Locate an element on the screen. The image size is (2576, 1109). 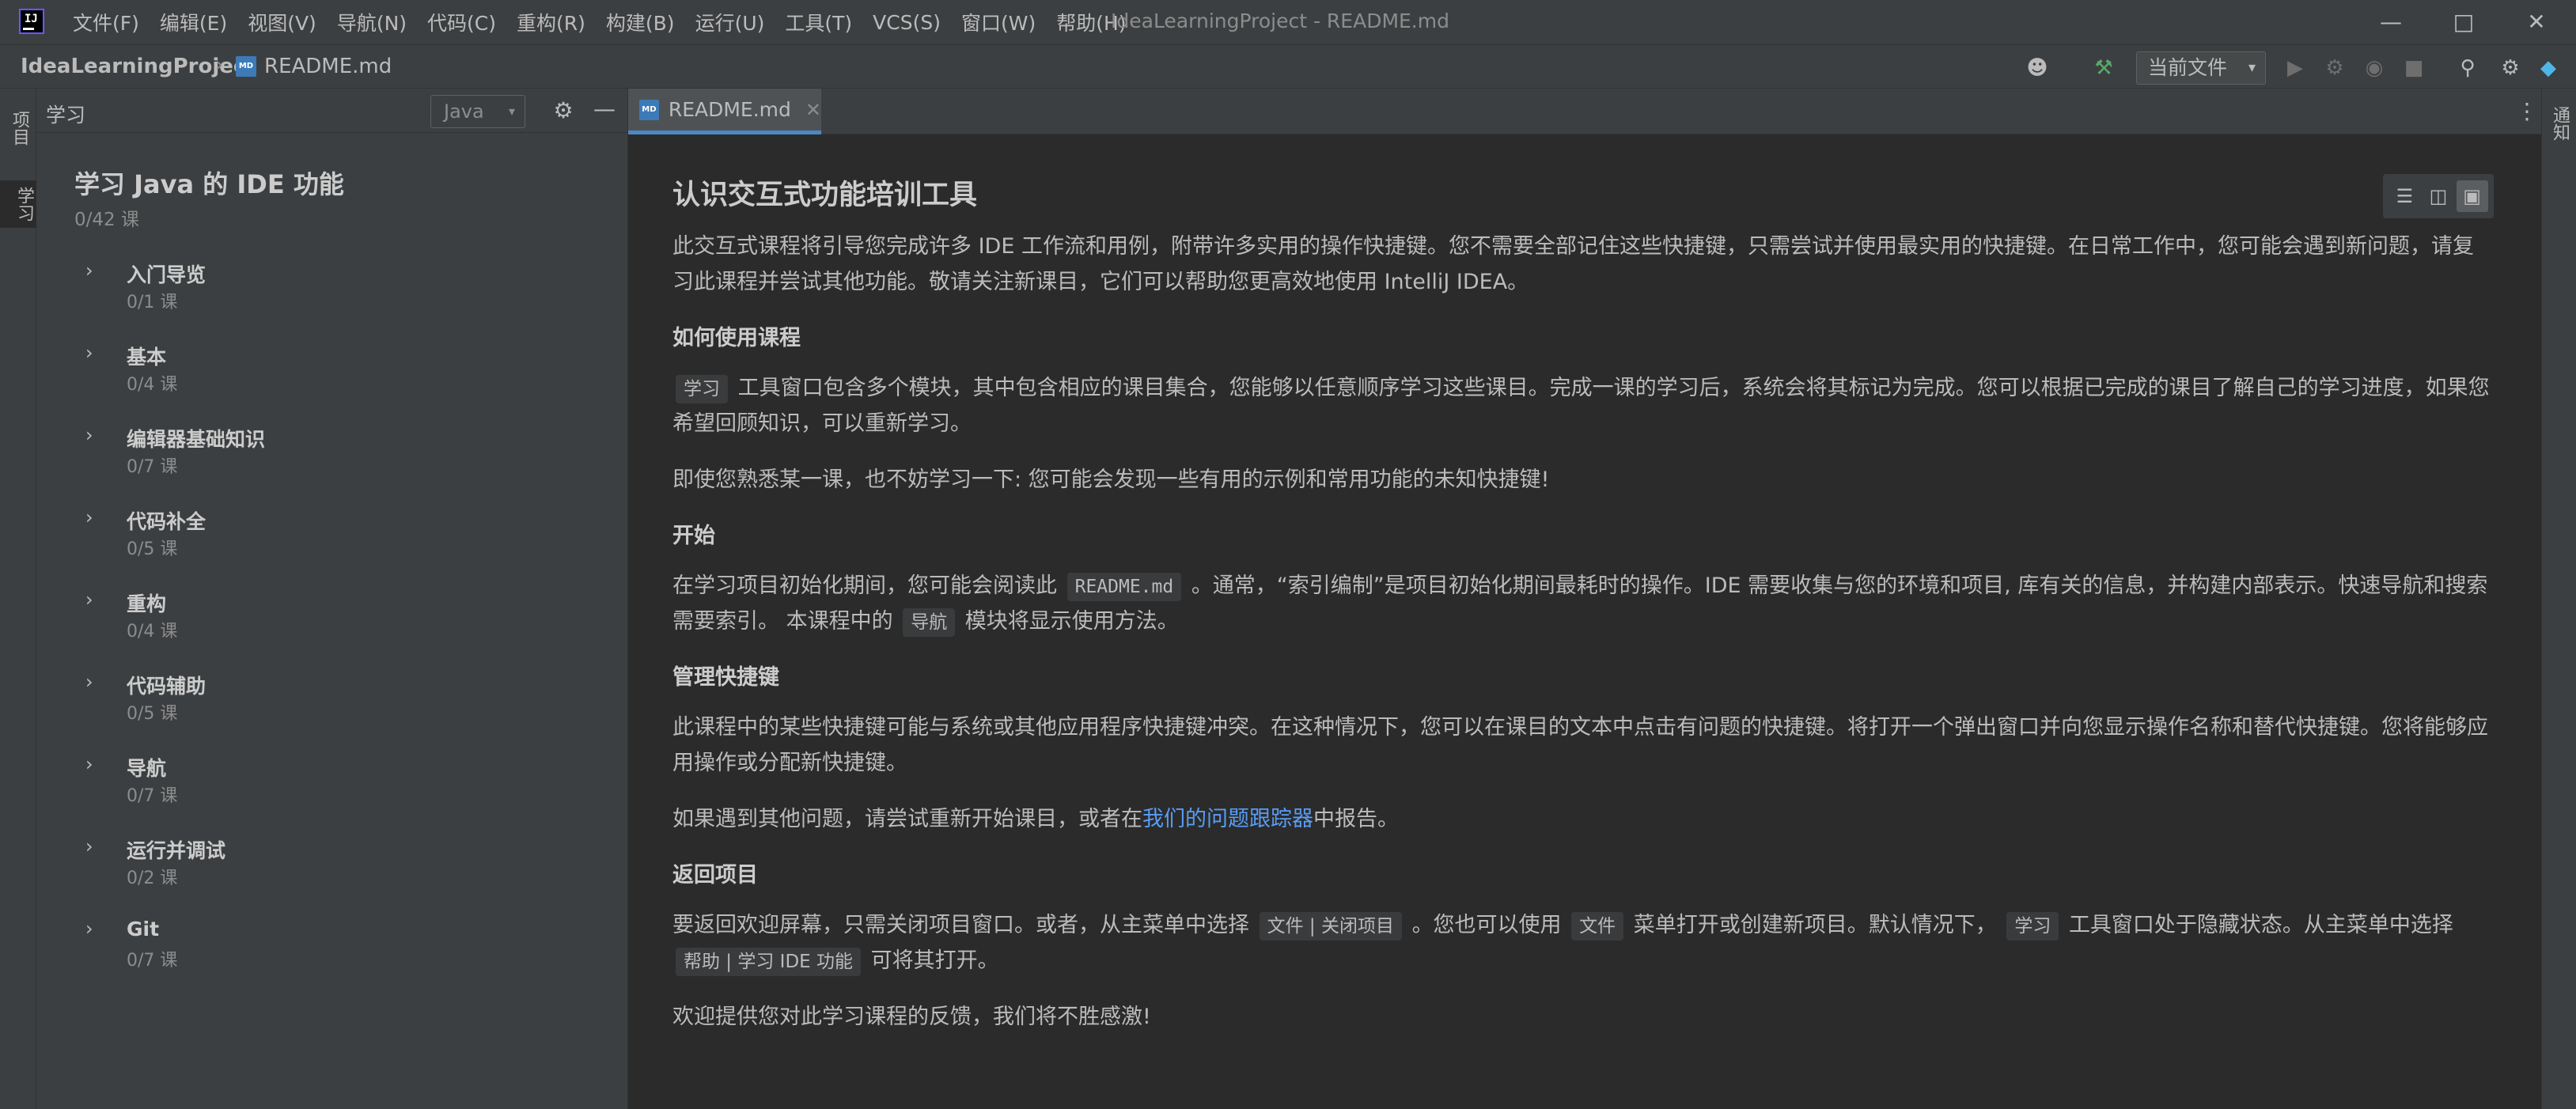
menu-refactor: 重构(R) is located at coordinates (551, 22).